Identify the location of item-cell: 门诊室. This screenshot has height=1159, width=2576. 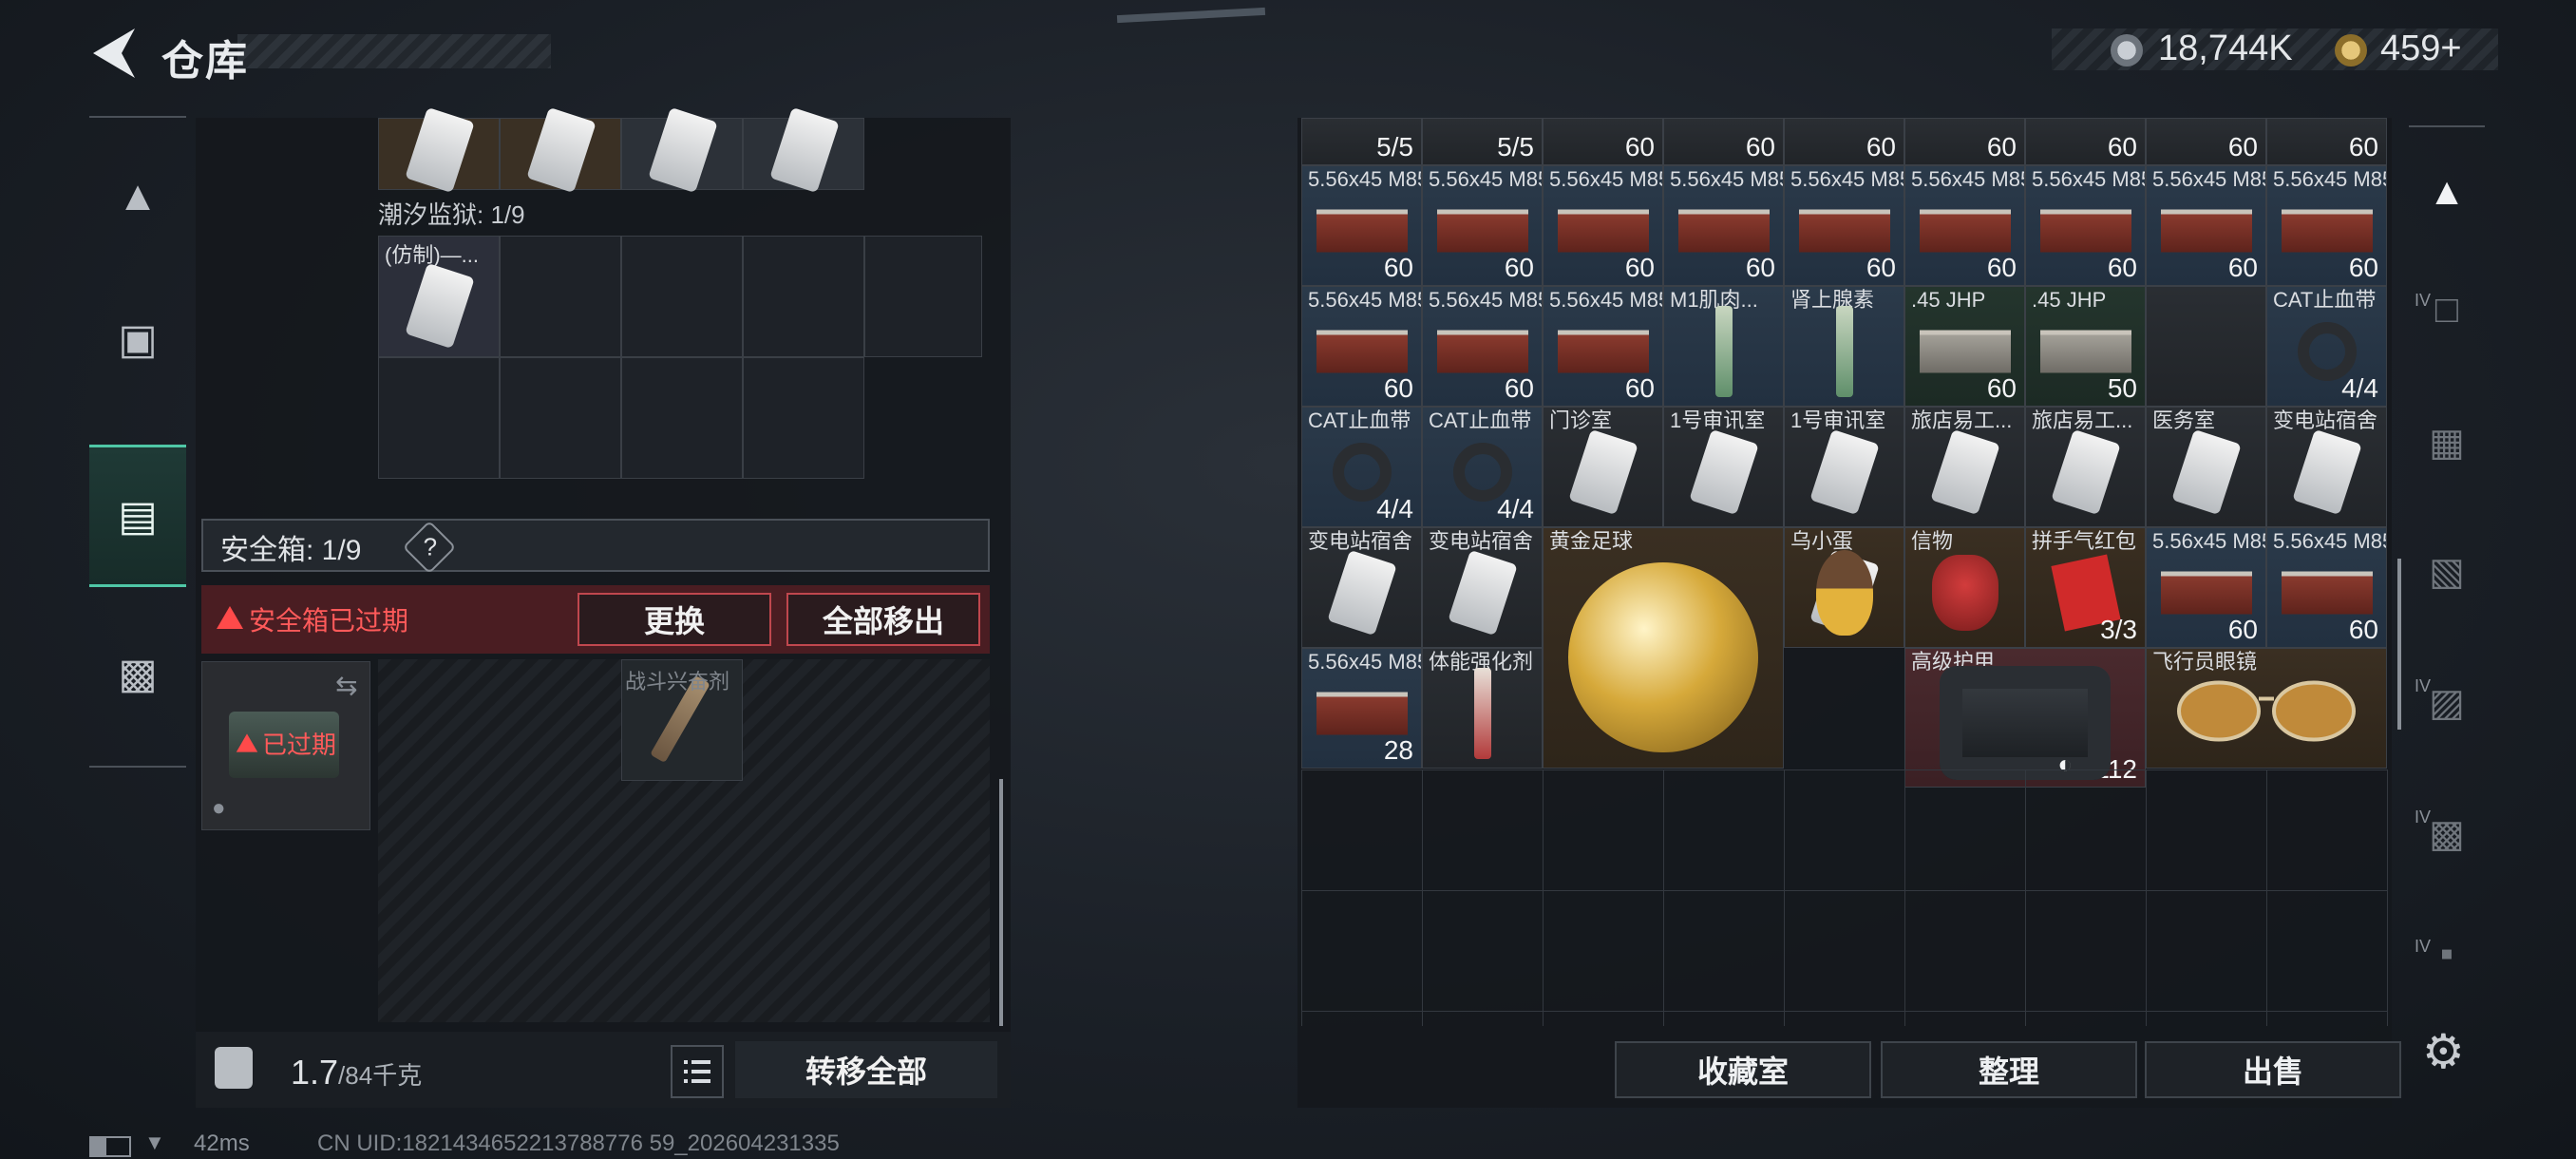
(1603, 467).